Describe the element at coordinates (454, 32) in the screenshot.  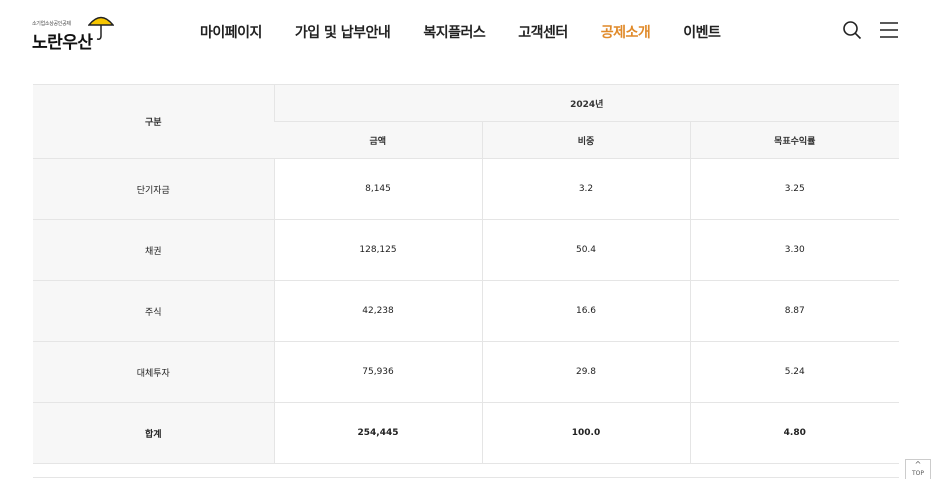
I see `nav-item-welfare-plus: 복지플러스` at that location.